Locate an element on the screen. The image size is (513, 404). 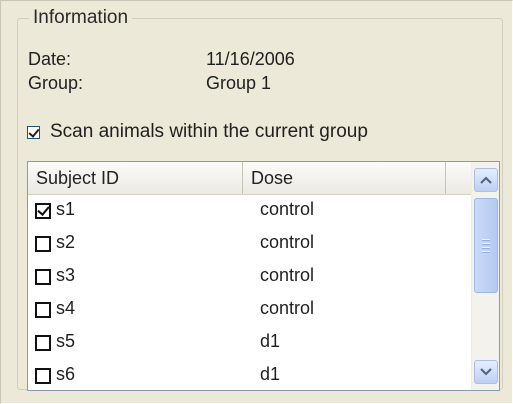
date-value: 11/16/2006 is located at coordinates (250, 59).